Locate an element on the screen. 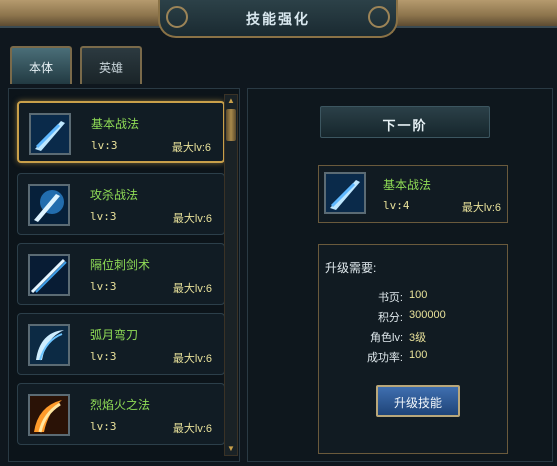 The height and width of the screenshot is (466, 557). window-title: 技能强化 is located at coordinates (278, 19).